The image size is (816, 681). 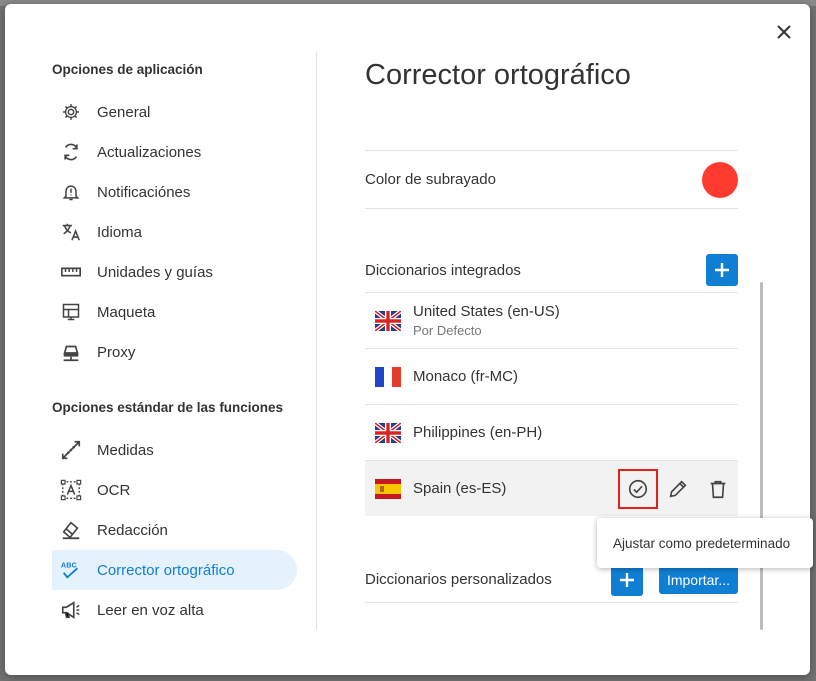 I want to click on add-builtin-dictionary-button, so click(x=722, y=270).